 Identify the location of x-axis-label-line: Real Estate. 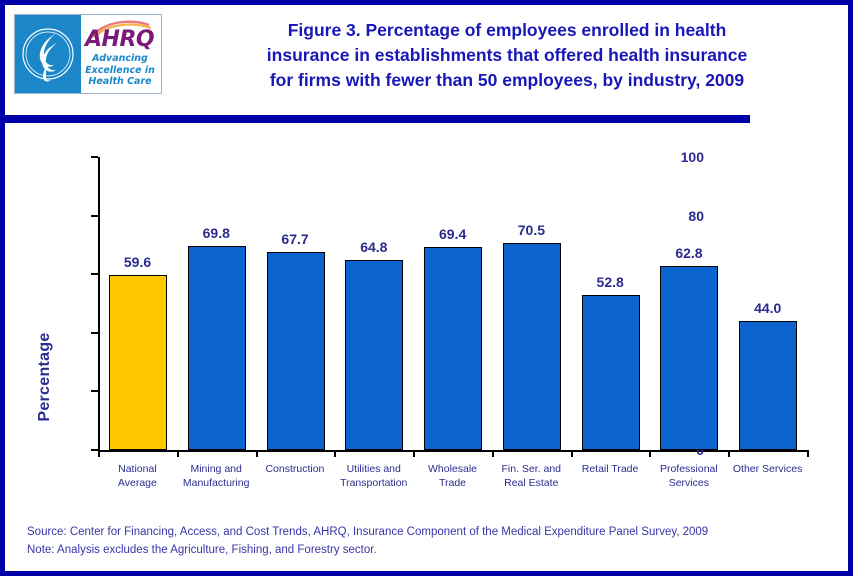
(531, 483).